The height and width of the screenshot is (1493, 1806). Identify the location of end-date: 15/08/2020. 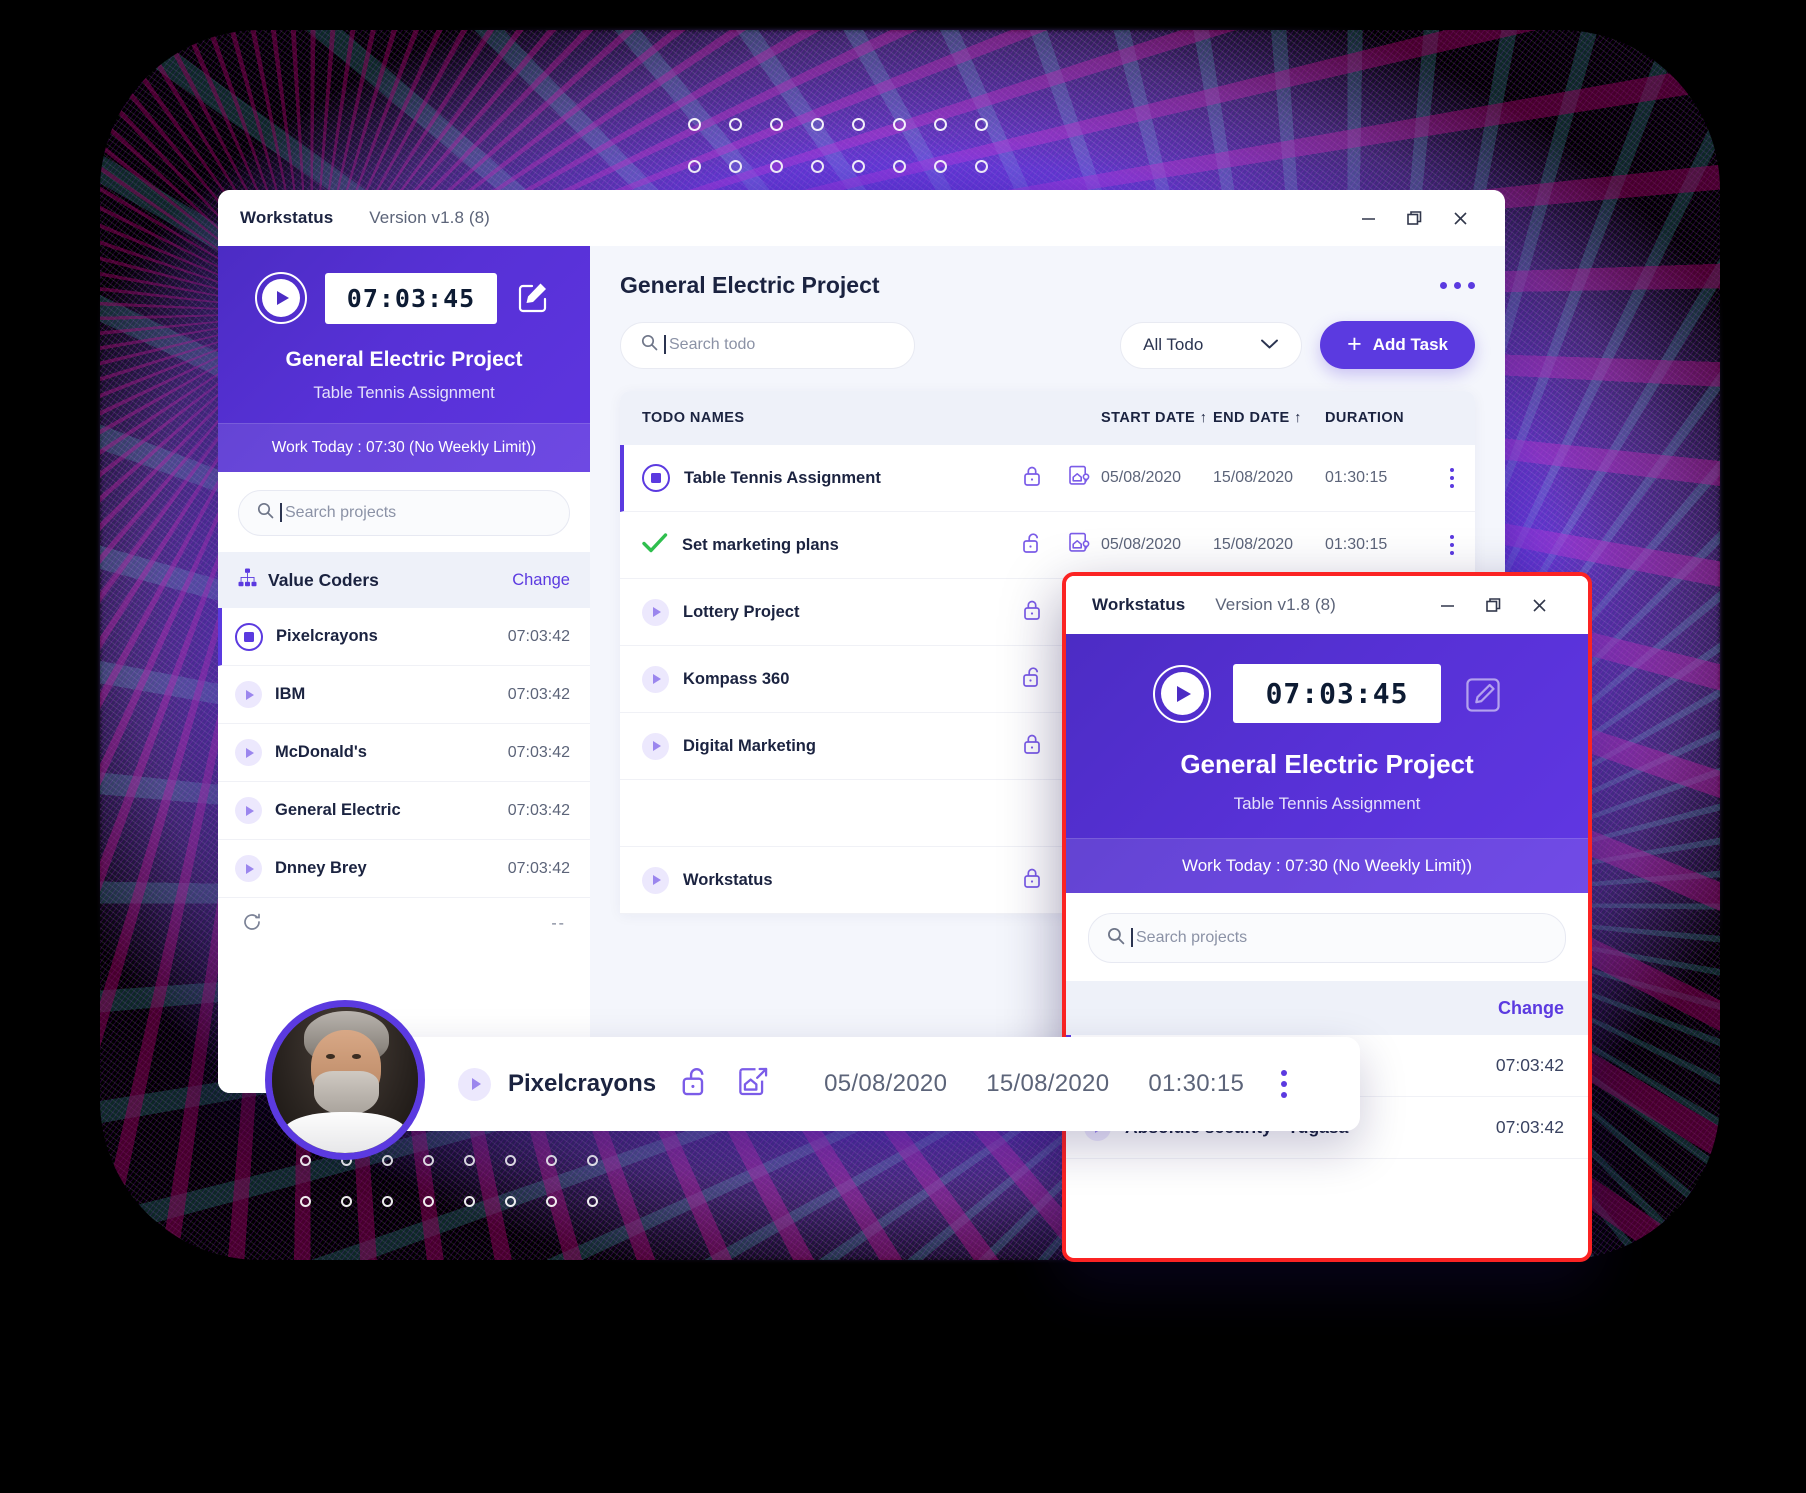
(1253, 477).